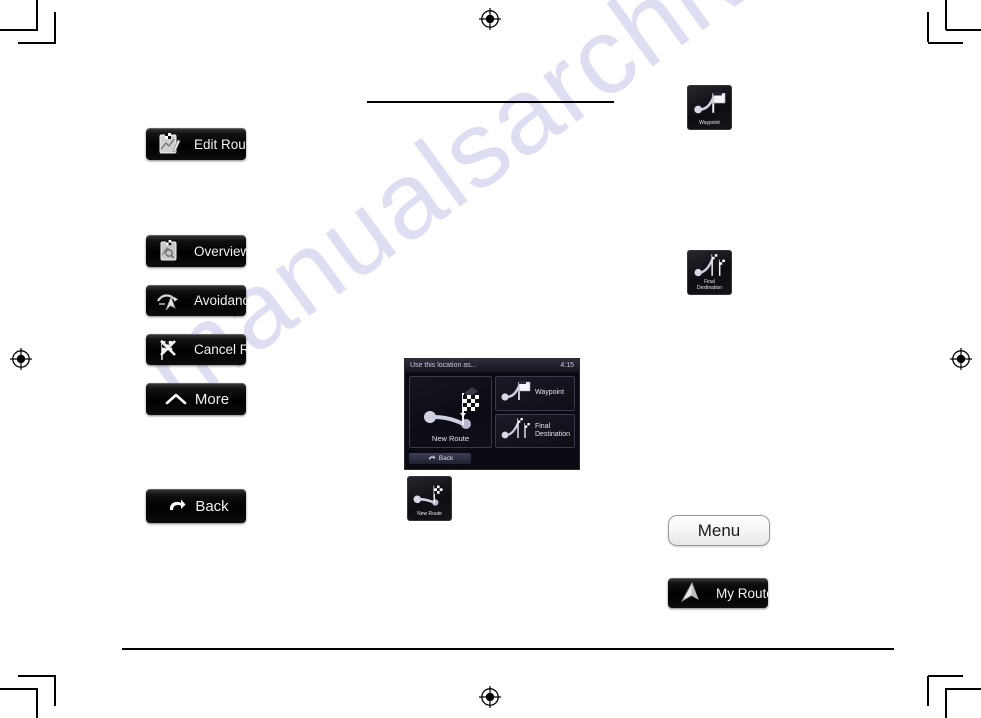 Image resolution: width=981 pixels, height=718 pixels. Describe the element at coordinates (220, 144) in the screenshot. I see `edit-route-label: Edit Route` at that location.